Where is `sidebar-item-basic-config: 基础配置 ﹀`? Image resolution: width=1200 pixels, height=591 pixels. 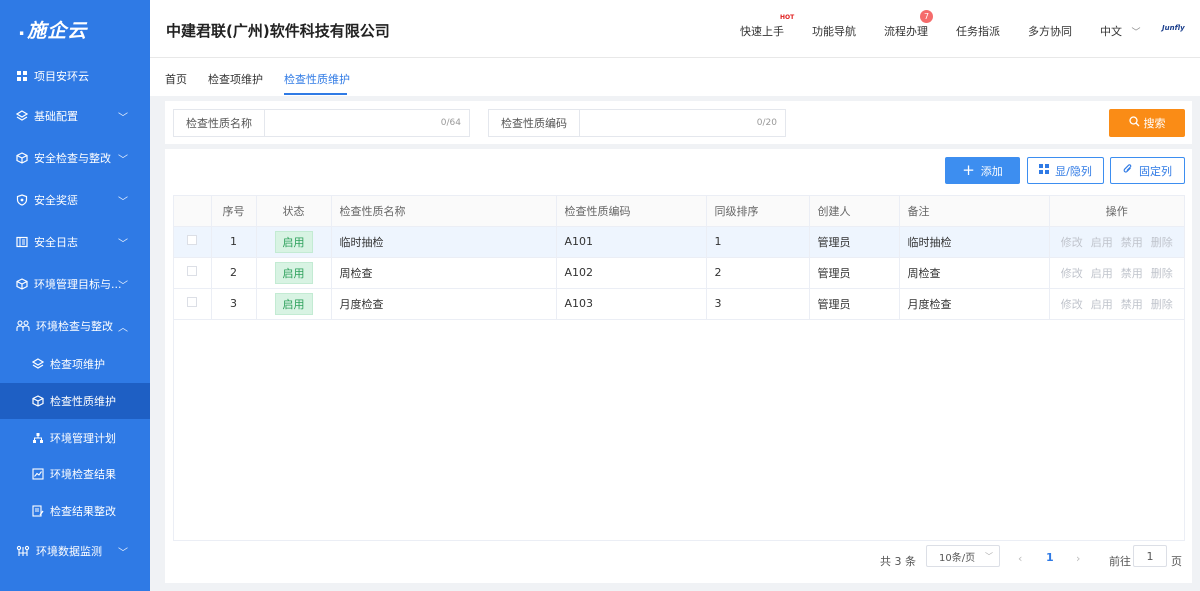 sidebar-item-basic-config: 基础配置 ﹀ is located at coordinates (75, 116).